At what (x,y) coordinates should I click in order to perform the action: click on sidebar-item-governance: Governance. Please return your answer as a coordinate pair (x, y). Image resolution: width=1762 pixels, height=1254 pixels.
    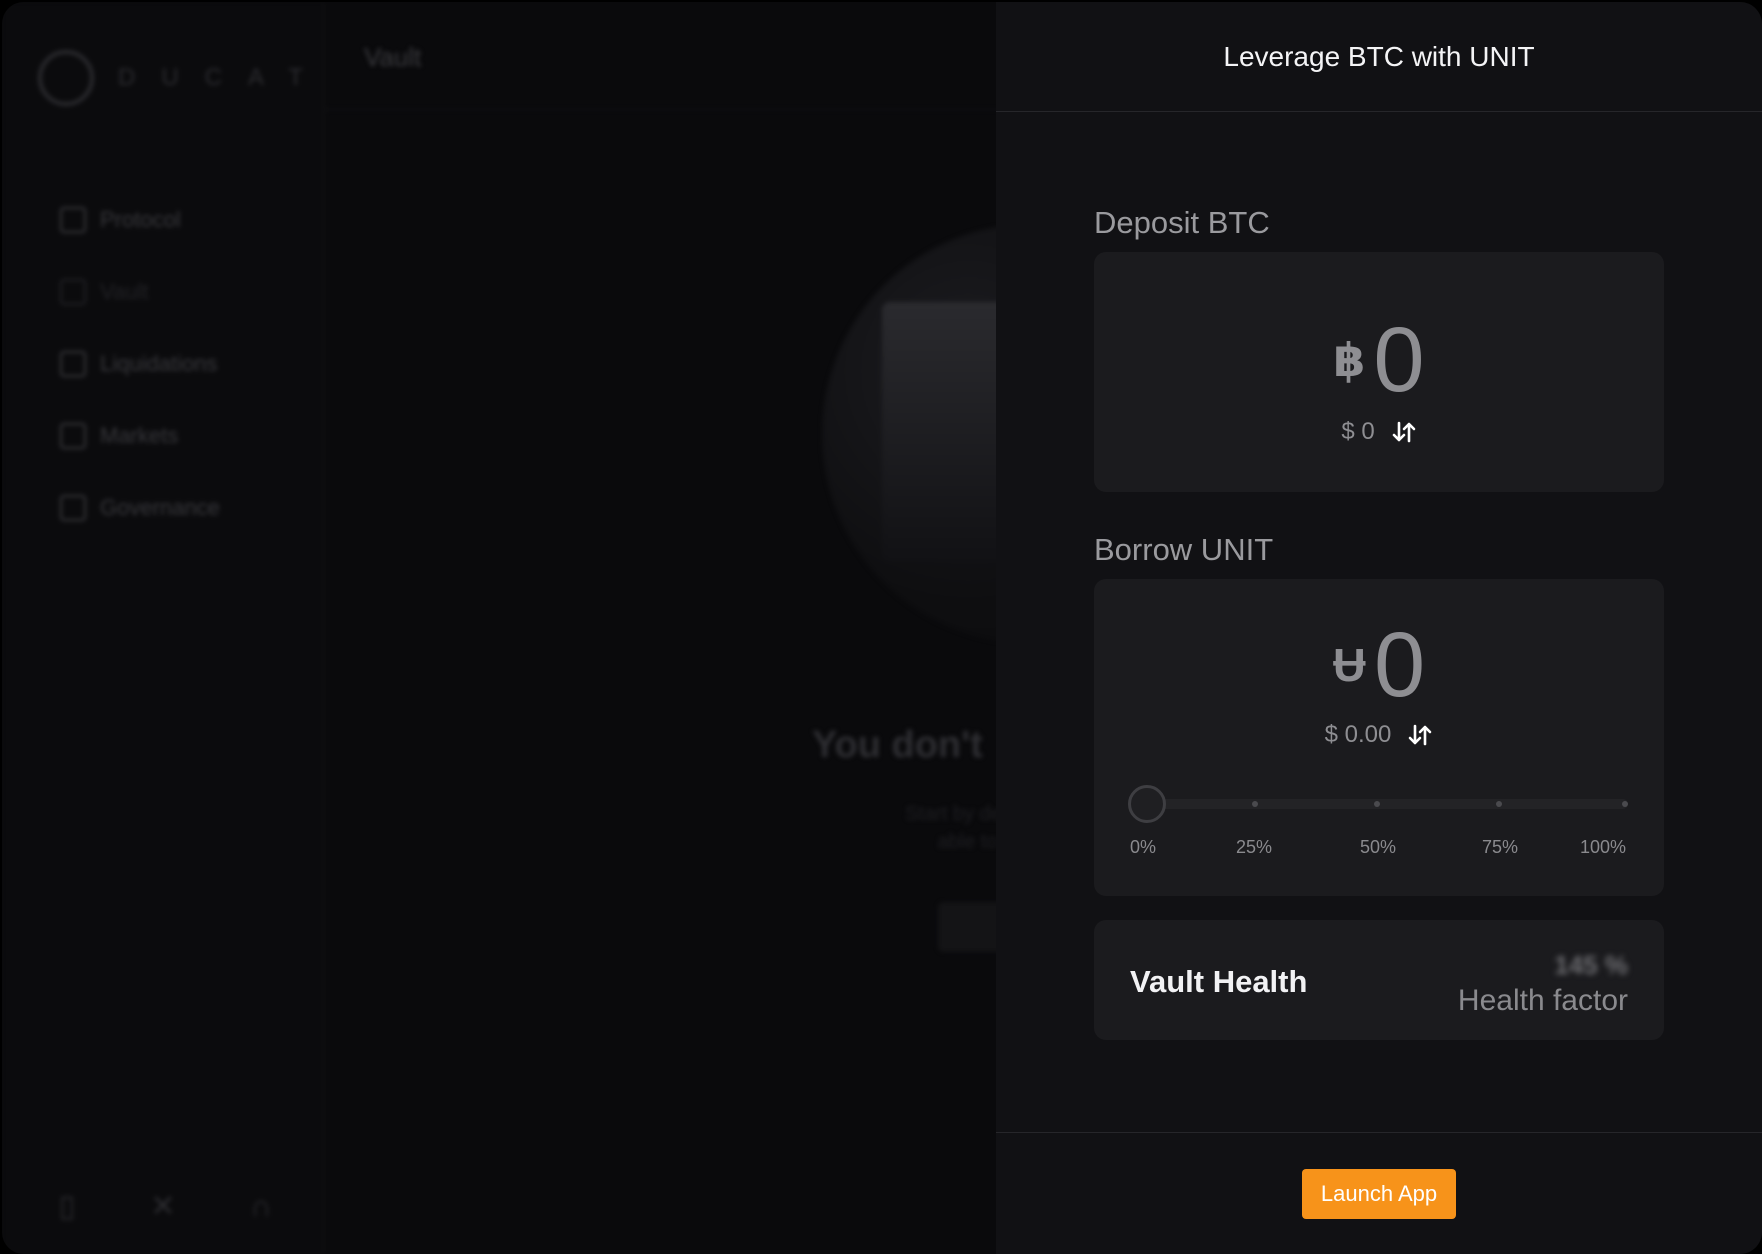
    Looking at the image, I should click on (140, 508).